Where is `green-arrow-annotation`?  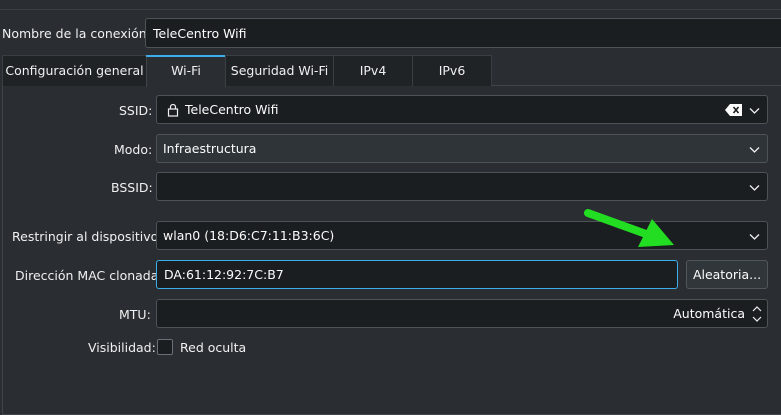
green-arrow-annotation is located at coordinates (629, 228).